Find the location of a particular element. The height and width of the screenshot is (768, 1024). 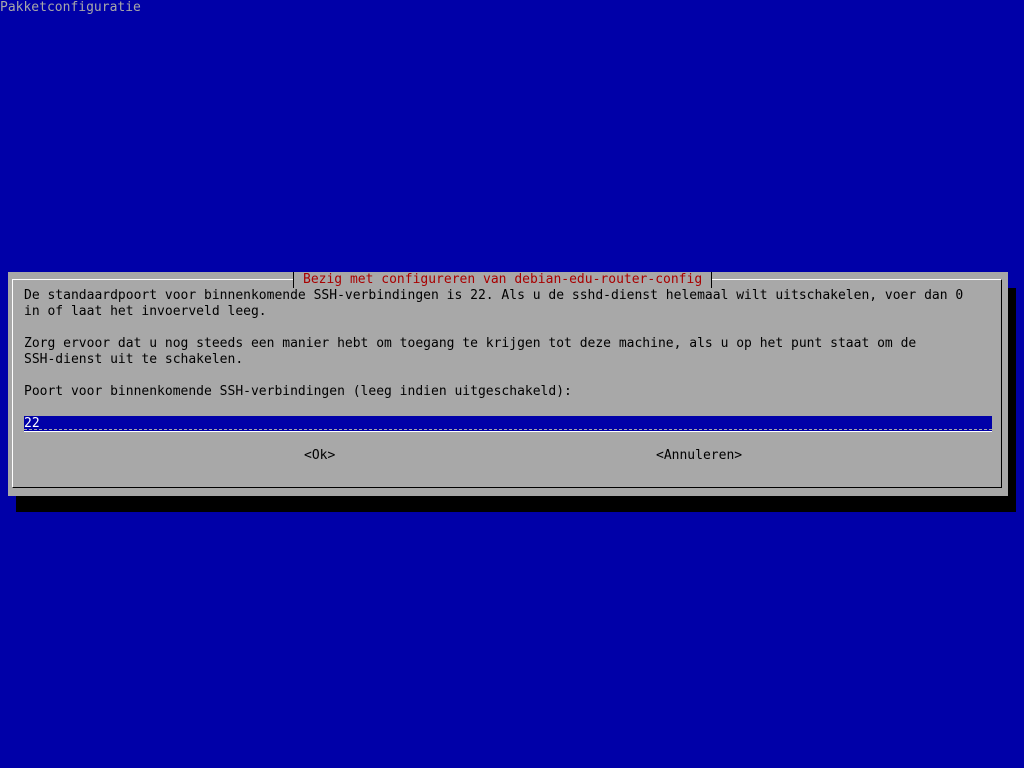

cancel-button: <Annuleren> is located at coordinates (699, 456).